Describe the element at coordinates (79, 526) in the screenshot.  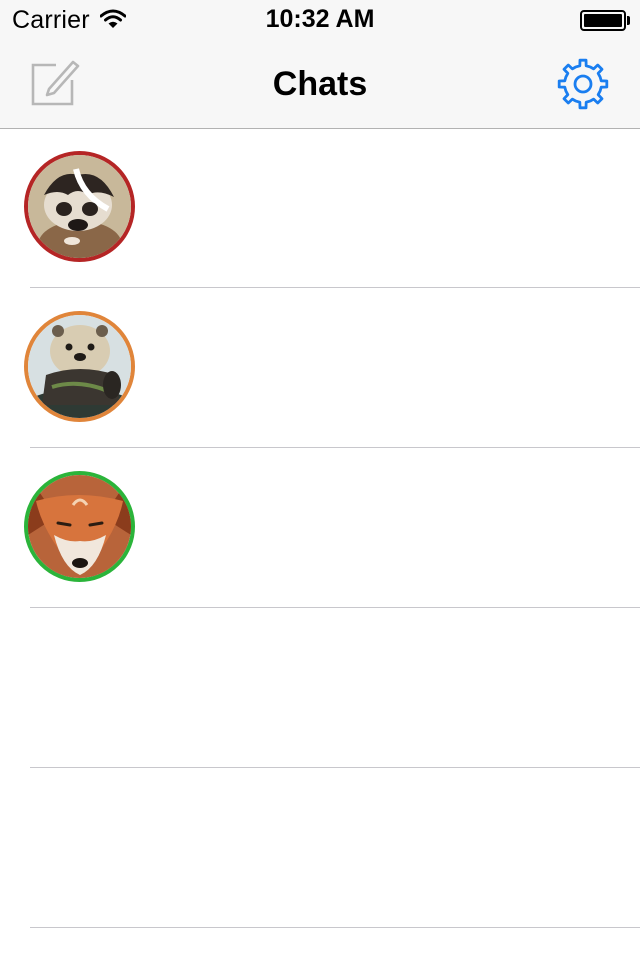
I see `fox-avatar` at that location.